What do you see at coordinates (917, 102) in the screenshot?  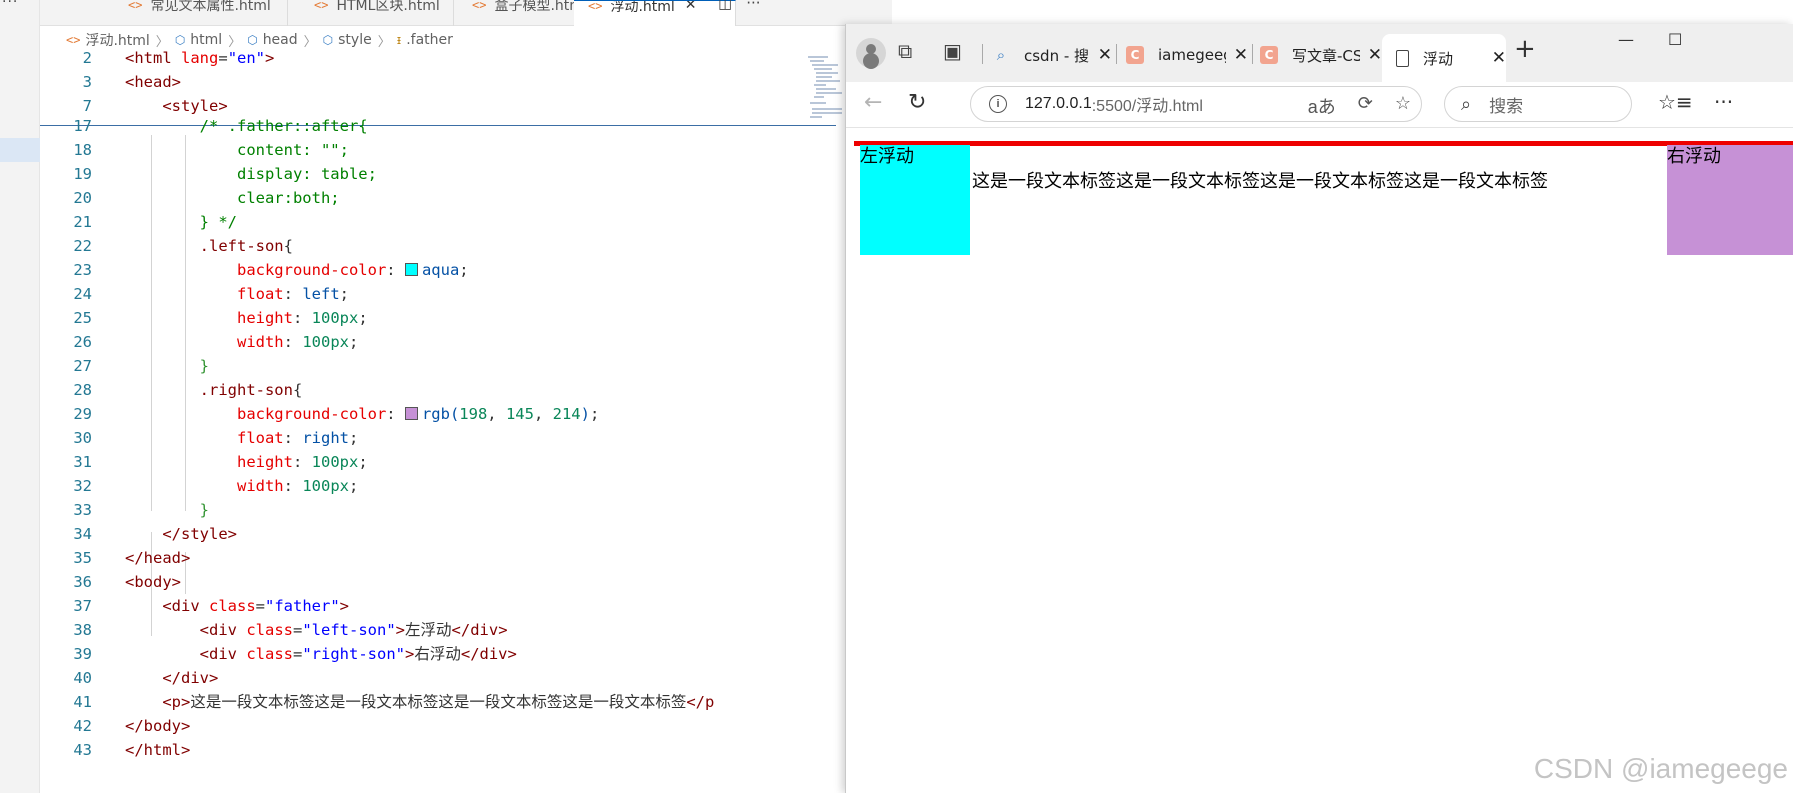 I see `refresh-icon: ↻` at bounding box center [917, 102].